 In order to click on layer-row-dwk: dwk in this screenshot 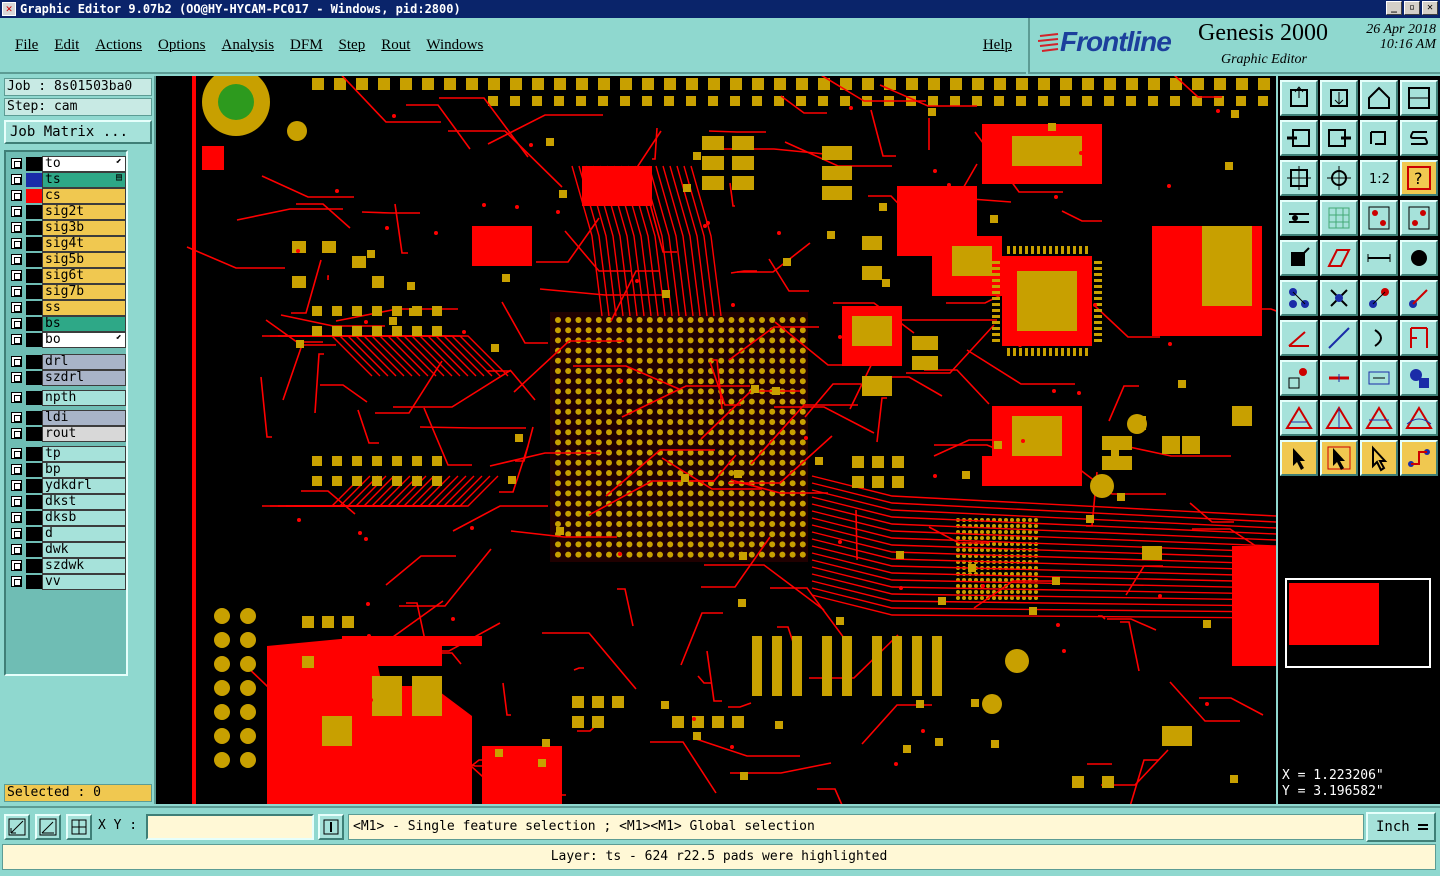, I will do `click(67, 550)`.